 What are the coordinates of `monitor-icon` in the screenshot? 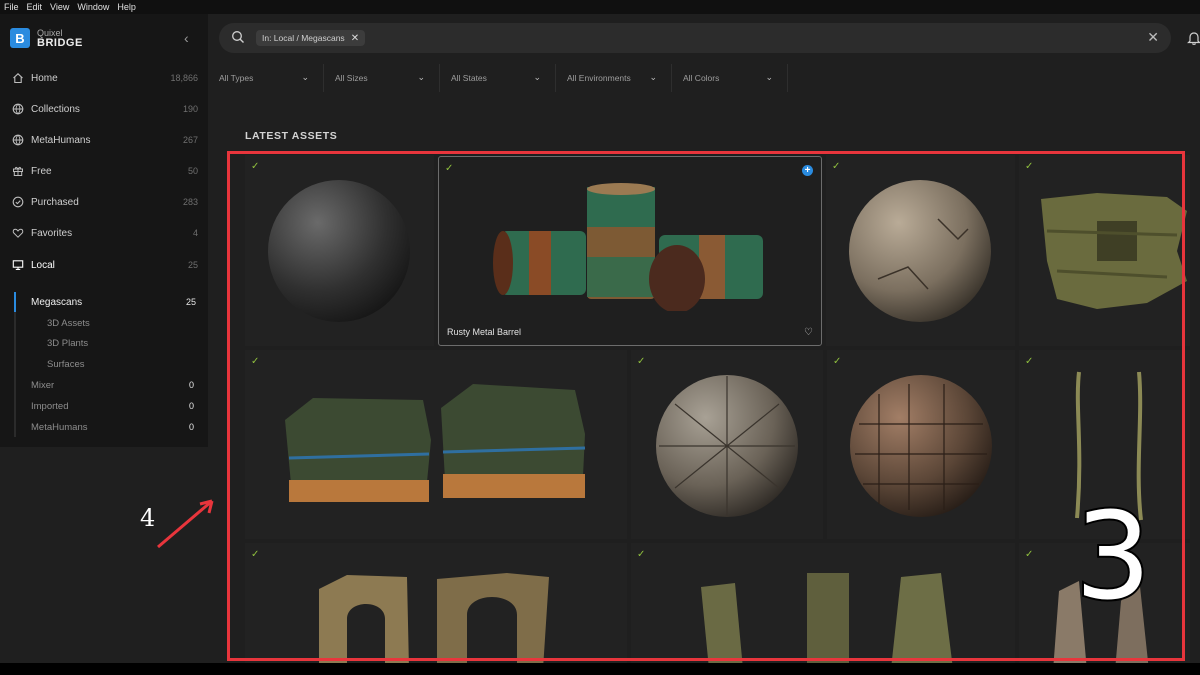 It's located at (17, 265).